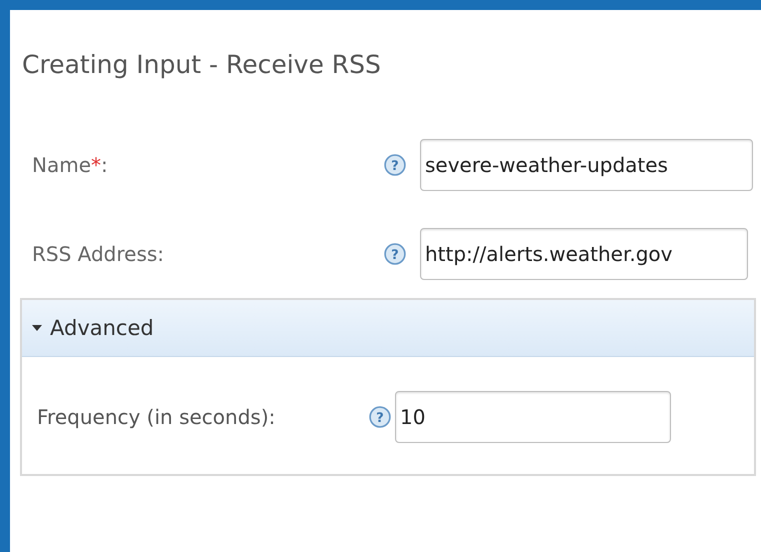 The image size is (761, 552). Describe the element at coordinates (98, 254) in the screenshot. I see `field-label: RSS Address:` at that location.